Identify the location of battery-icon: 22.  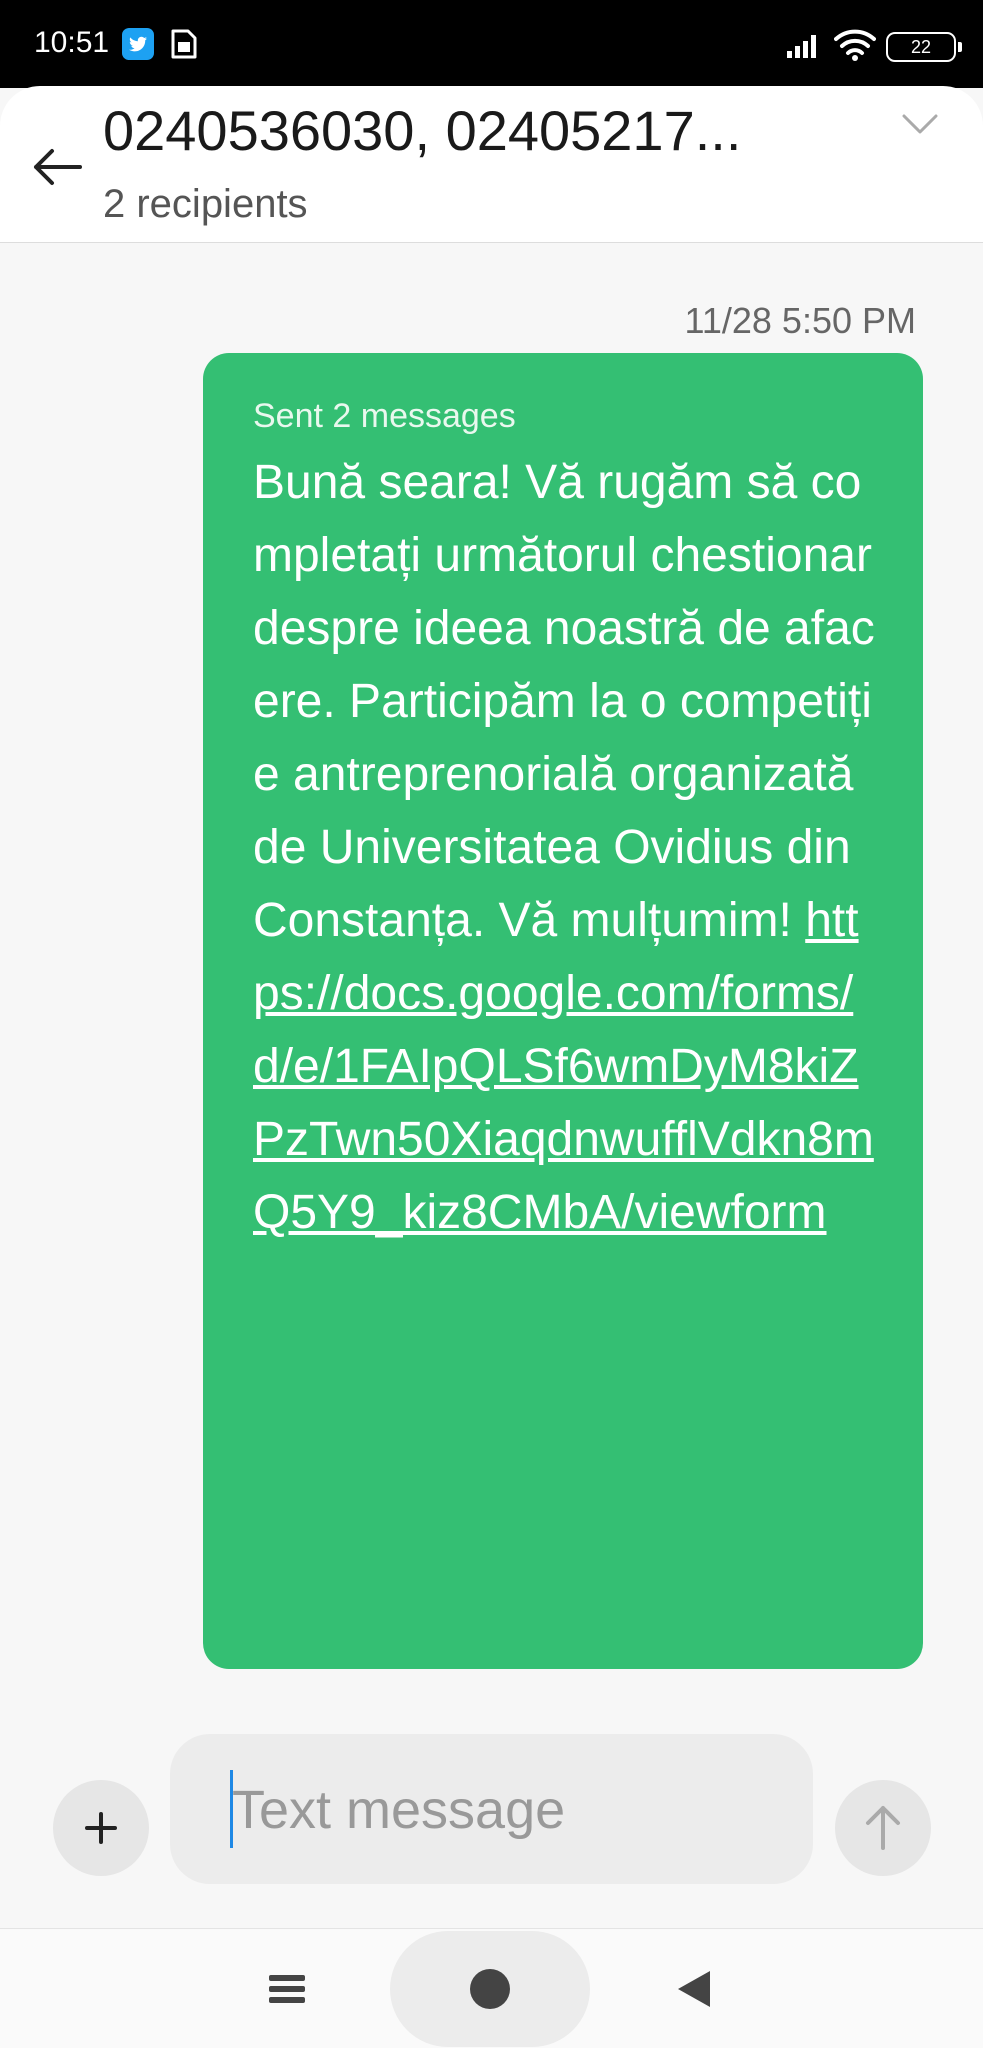
(924, 47).